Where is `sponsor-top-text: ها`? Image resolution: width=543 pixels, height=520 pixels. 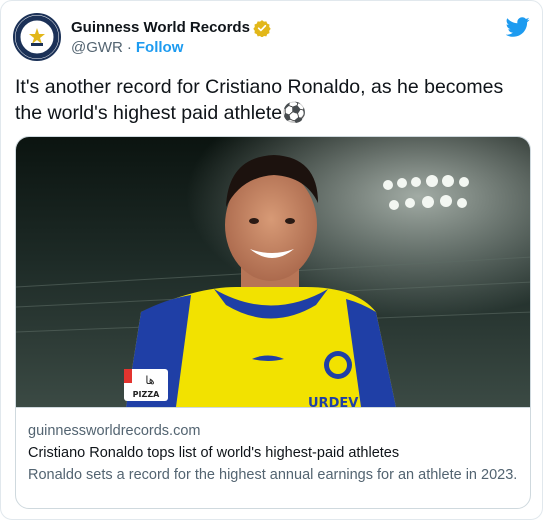
sponsor-top-text: ها is located at coordinates (149, 380).